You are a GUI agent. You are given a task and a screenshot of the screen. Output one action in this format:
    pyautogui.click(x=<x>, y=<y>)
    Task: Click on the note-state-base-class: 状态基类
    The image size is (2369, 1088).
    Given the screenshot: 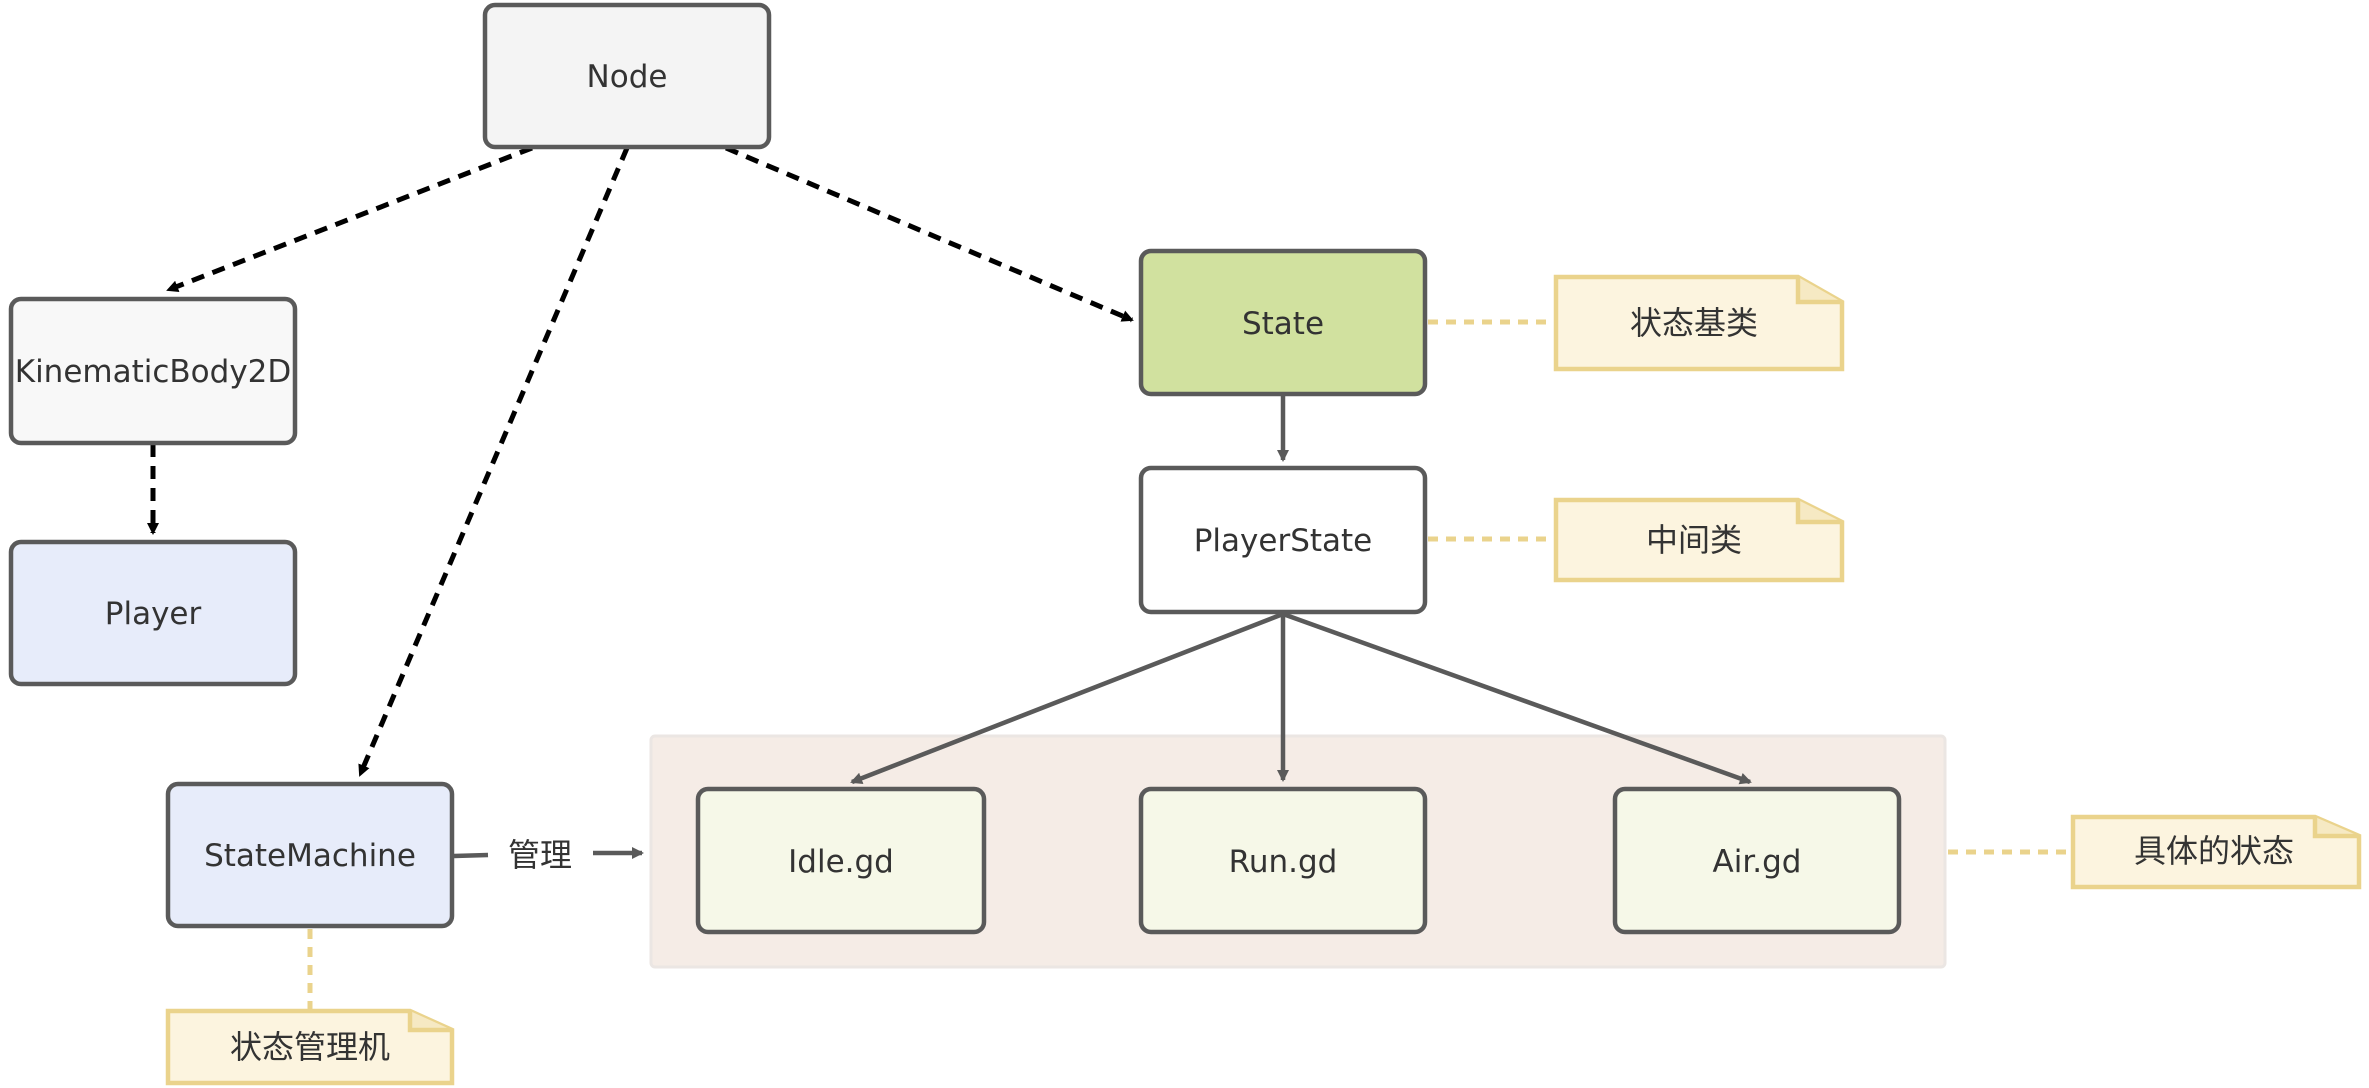 What is the action you would take?
    pyautogui.click(x=1699, y=323)
    